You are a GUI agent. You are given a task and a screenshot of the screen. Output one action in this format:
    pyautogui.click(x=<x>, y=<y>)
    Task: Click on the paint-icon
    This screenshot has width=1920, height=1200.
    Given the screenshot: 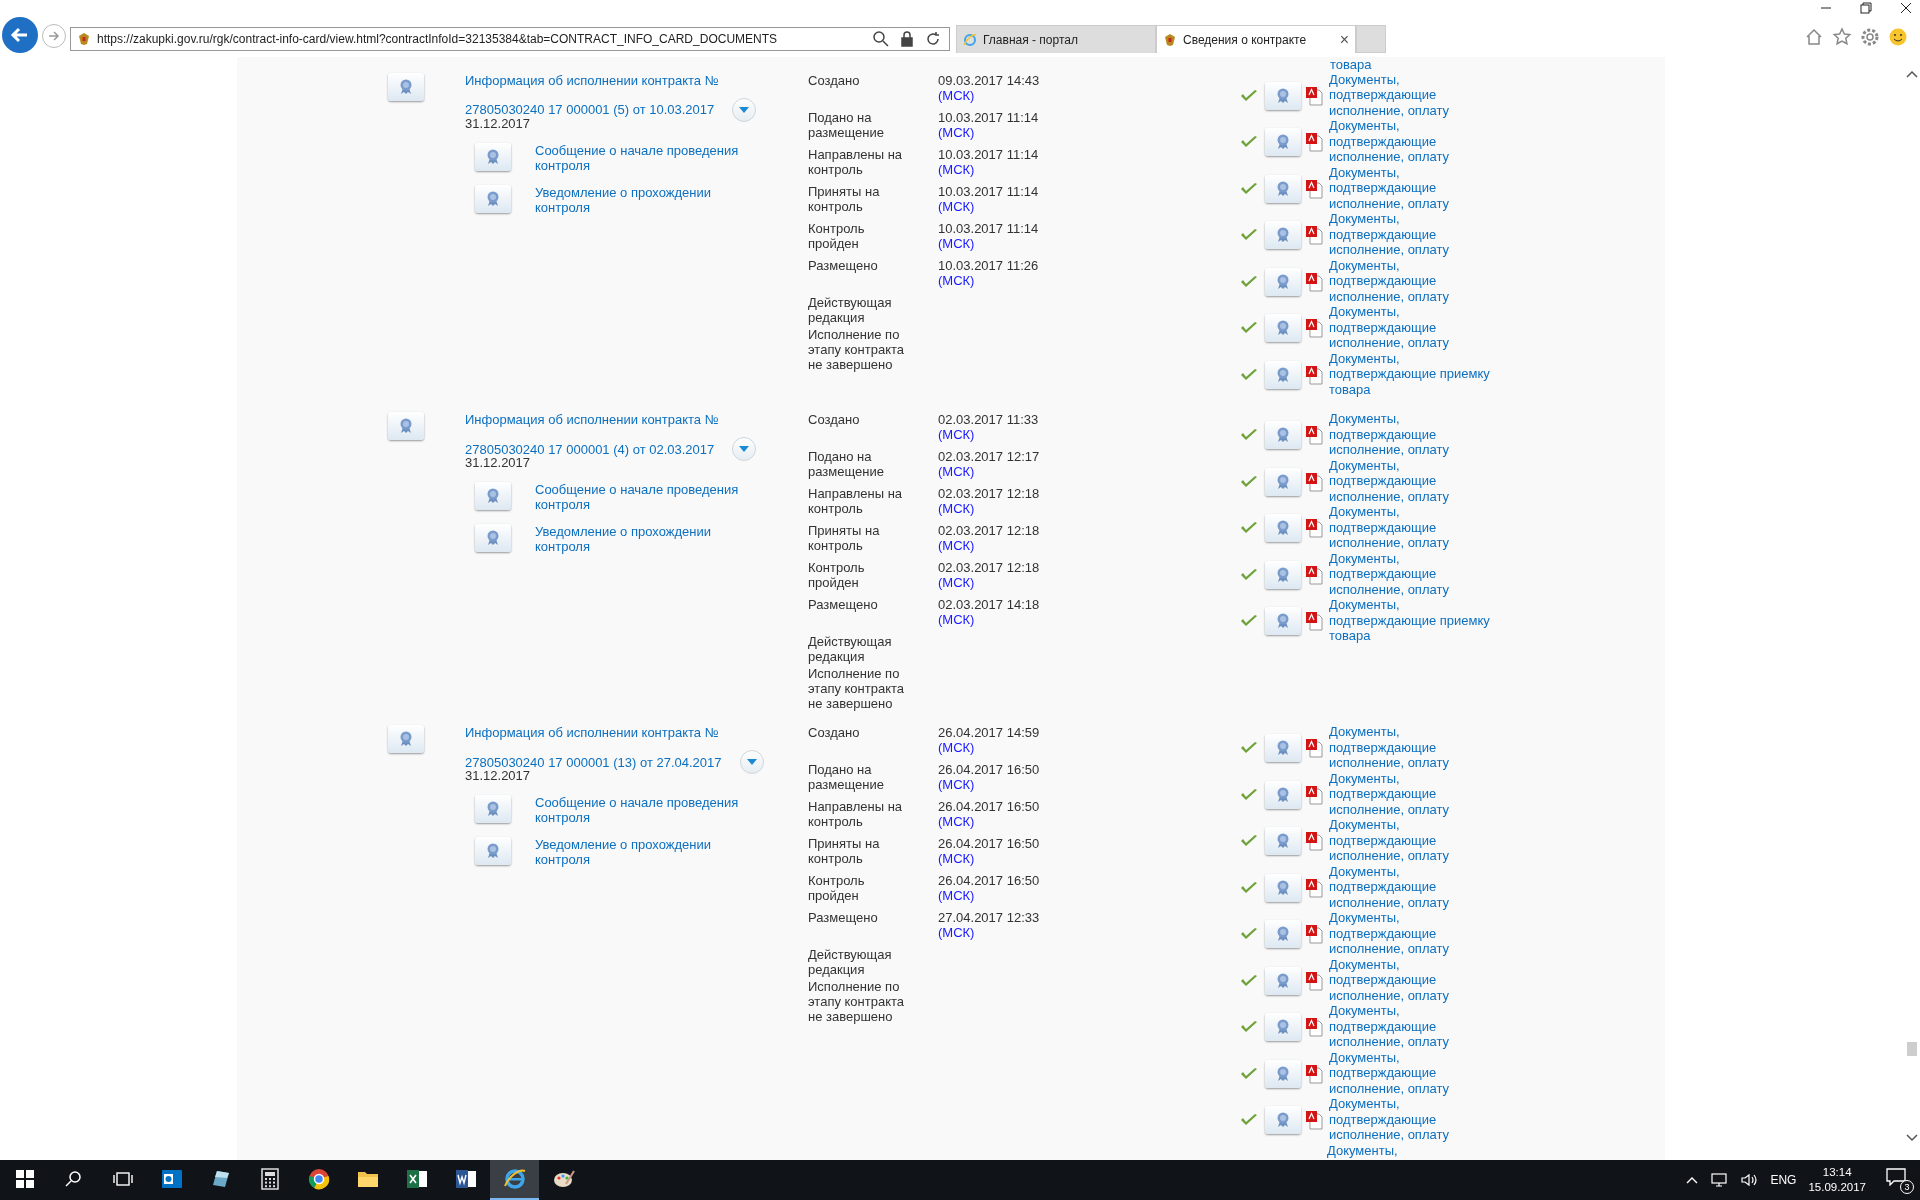 What is the action you would take?
    pyautogui.click(x=563, y=1179)
    